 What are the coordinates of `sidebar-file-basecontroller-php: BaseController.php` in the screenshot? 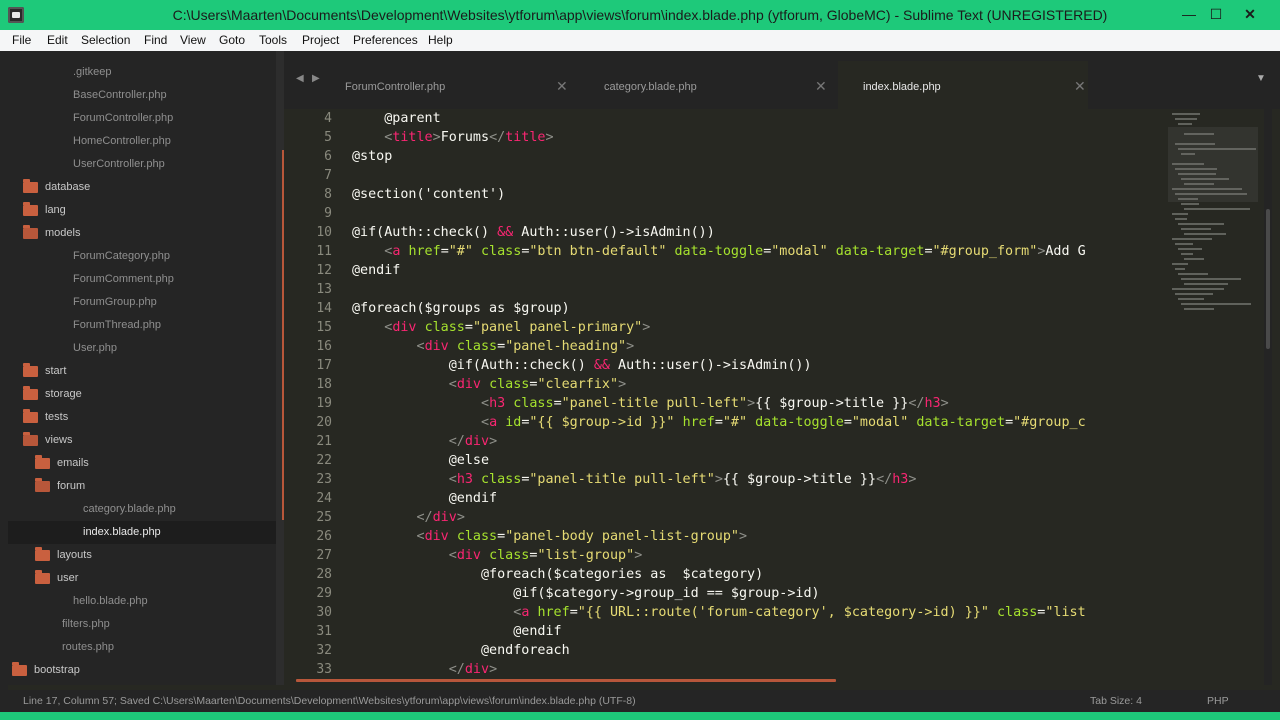 It's located at (142, 95).